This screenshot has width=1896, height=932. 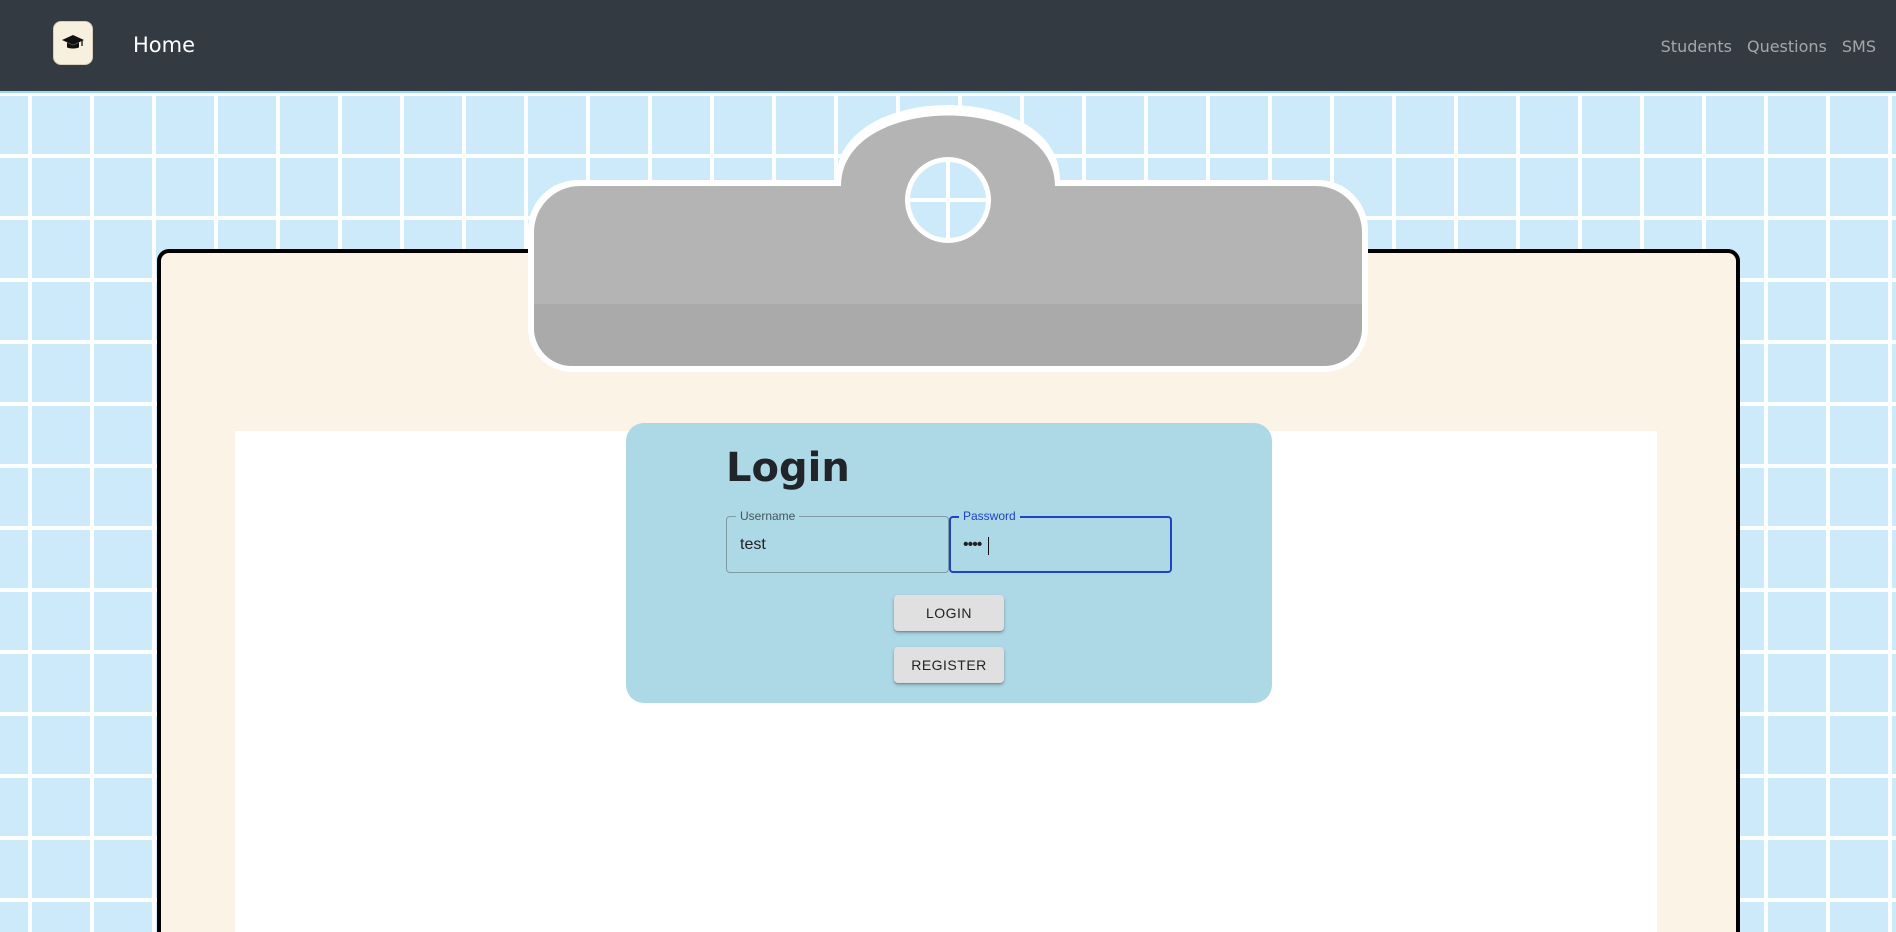 I want to click on password-field: Password, so click(x=1060, y=541).